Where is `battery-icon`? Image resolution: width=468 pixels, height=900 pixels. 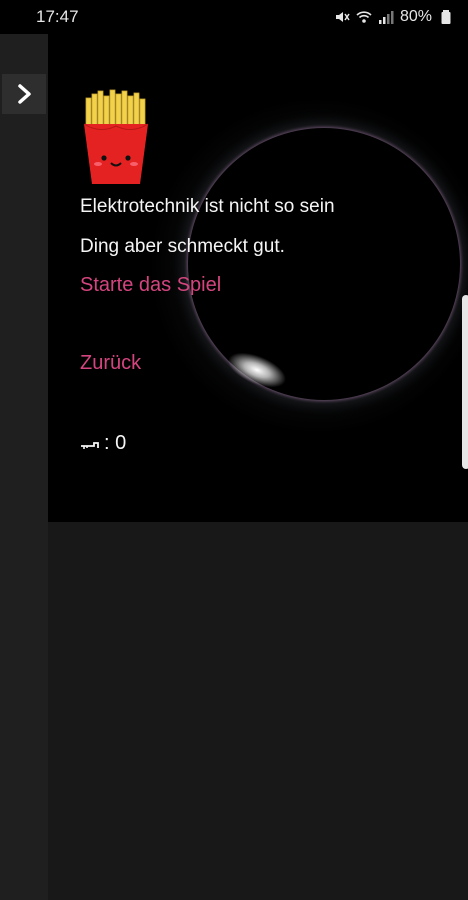
battery-icon is located at coordinates (446, 17).